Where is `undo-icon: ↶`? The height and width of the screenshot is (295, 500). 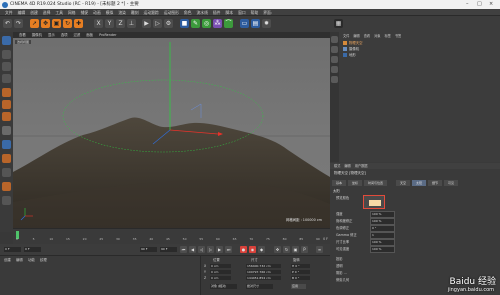
undo-icon: ↶ is located at coordinates (7, 23).